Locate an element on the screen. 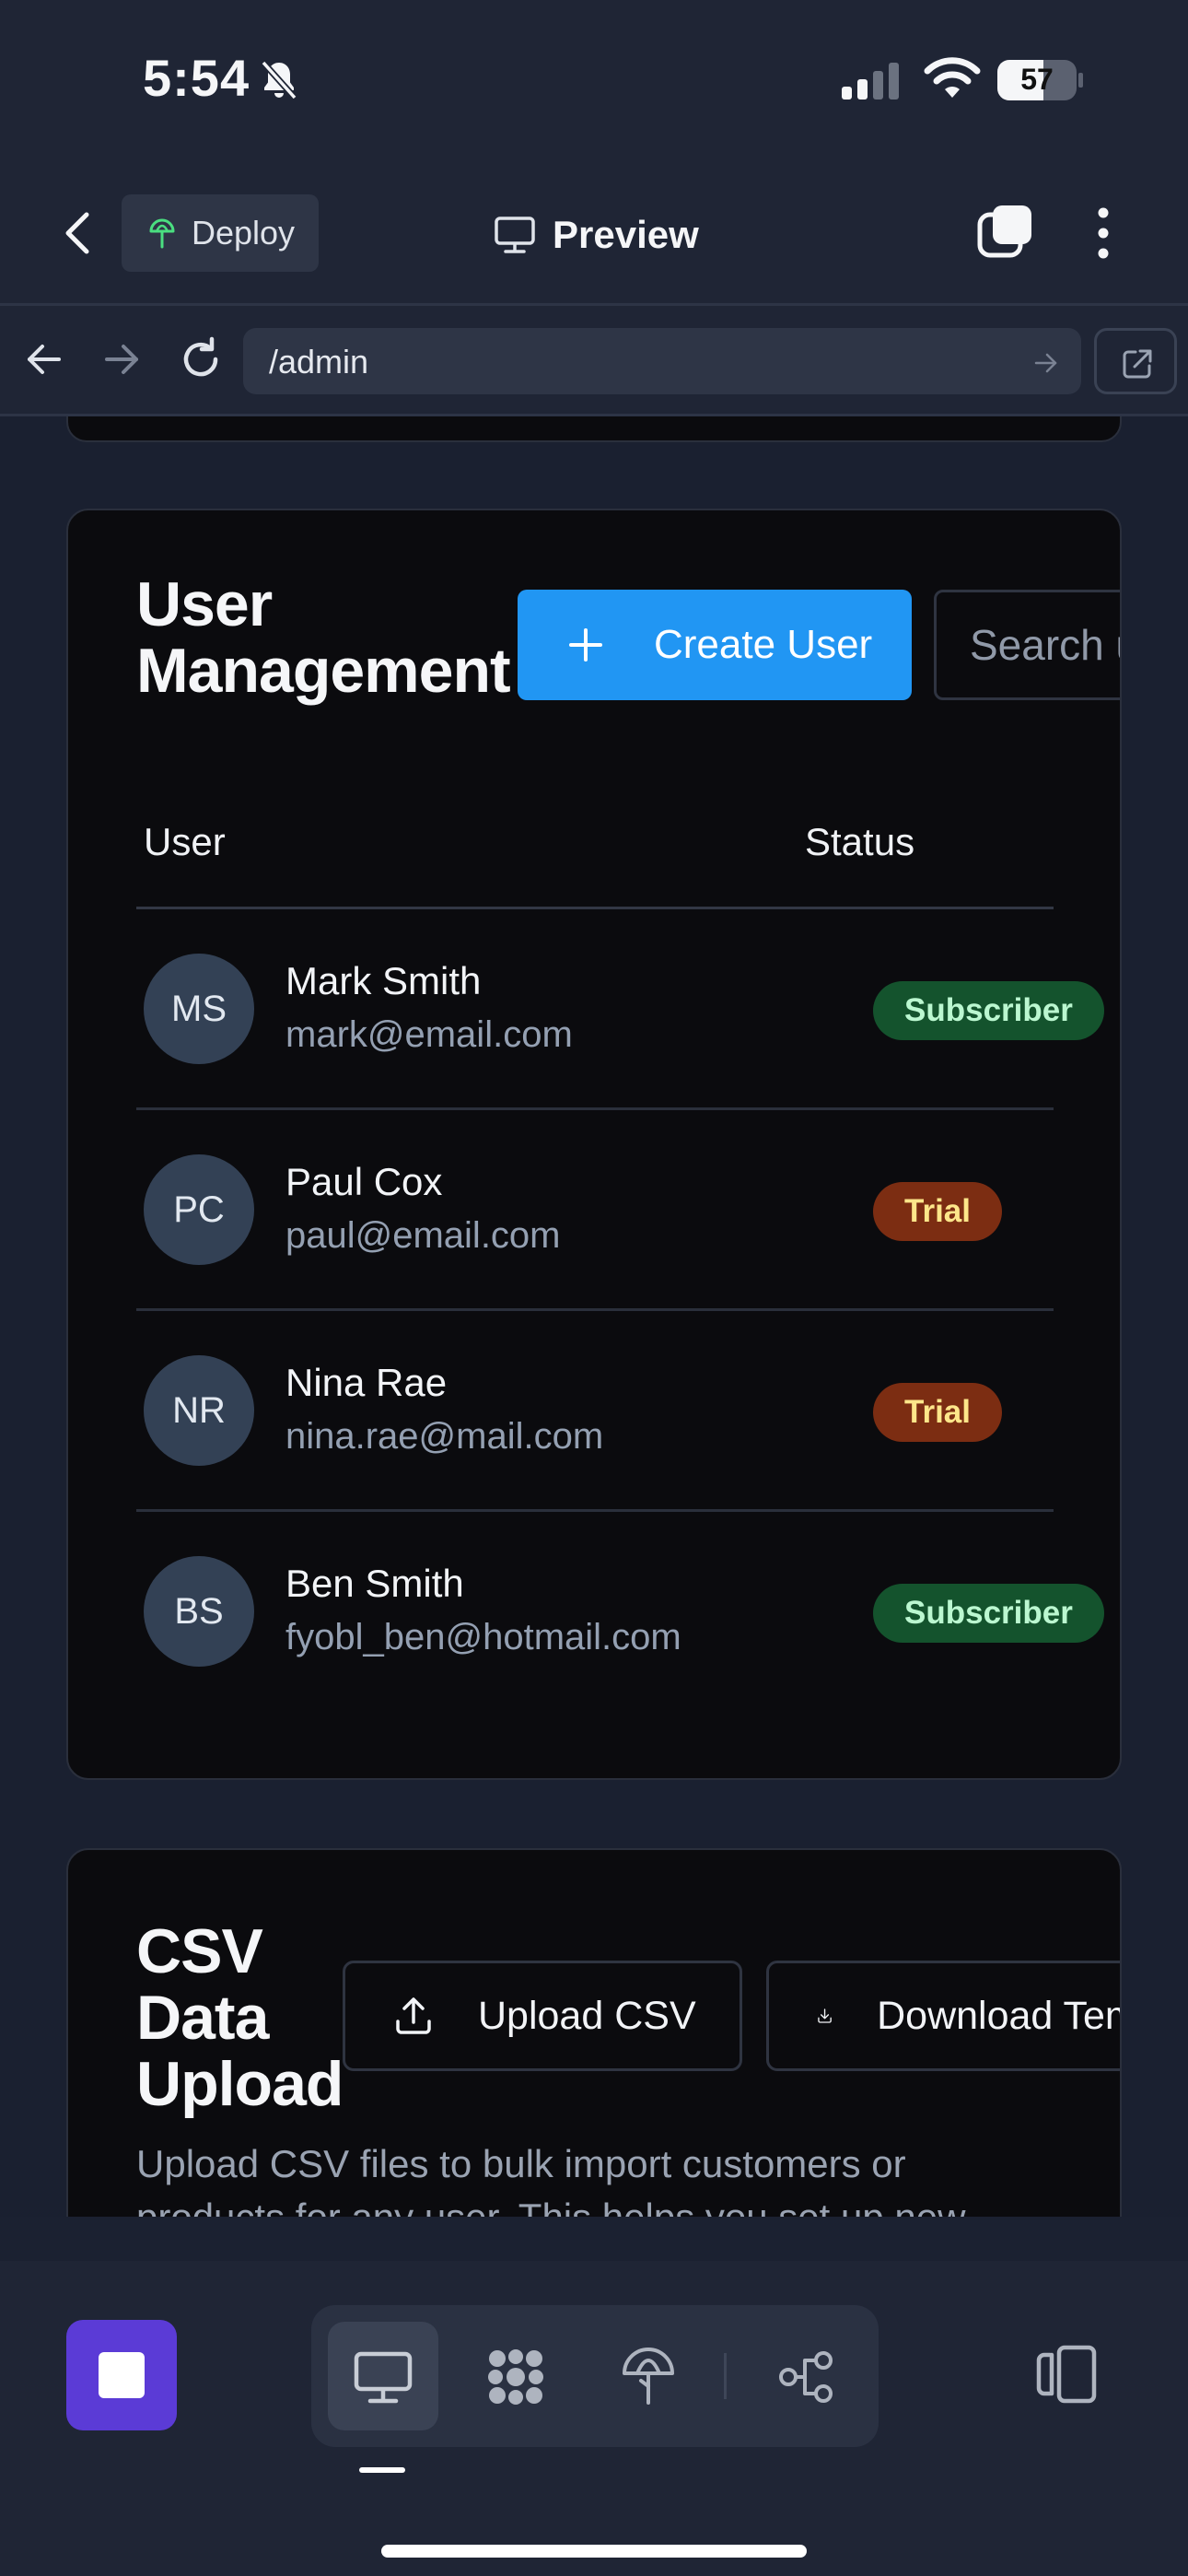 This screenshot has height=2576, width=1188. grid-icon is located at coordinates (515, 2377).